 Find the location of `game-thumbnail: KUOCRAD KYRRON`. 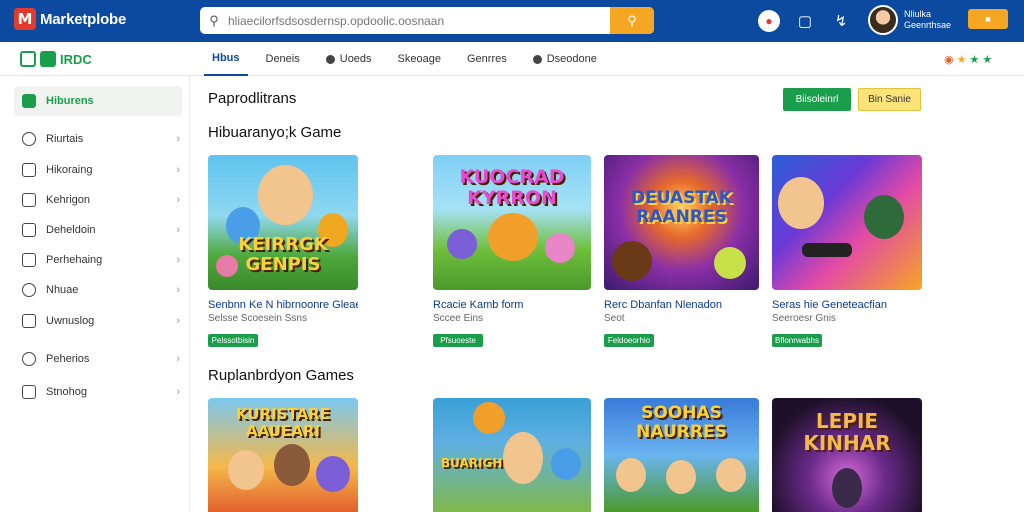

game-thumbnail: KUOCRAD KYRRON is located at coordinates (512, 222).